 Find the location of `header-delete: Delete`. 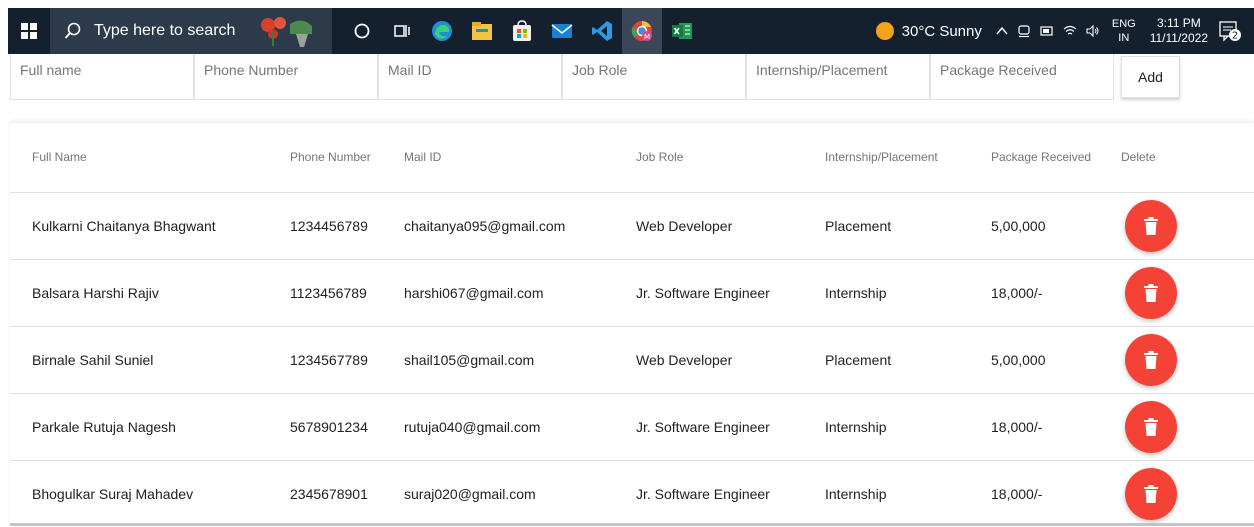

header-delete: Delete is located at coordinates (1187, 158).